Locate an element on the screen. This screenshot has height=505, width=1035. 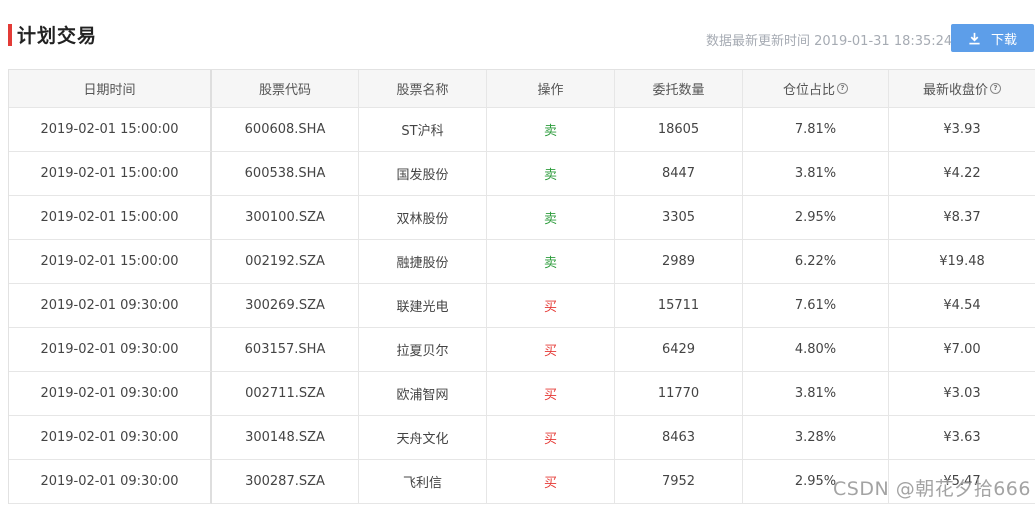
cell-code: 002711.SZA is located at coordinates (285, 394).